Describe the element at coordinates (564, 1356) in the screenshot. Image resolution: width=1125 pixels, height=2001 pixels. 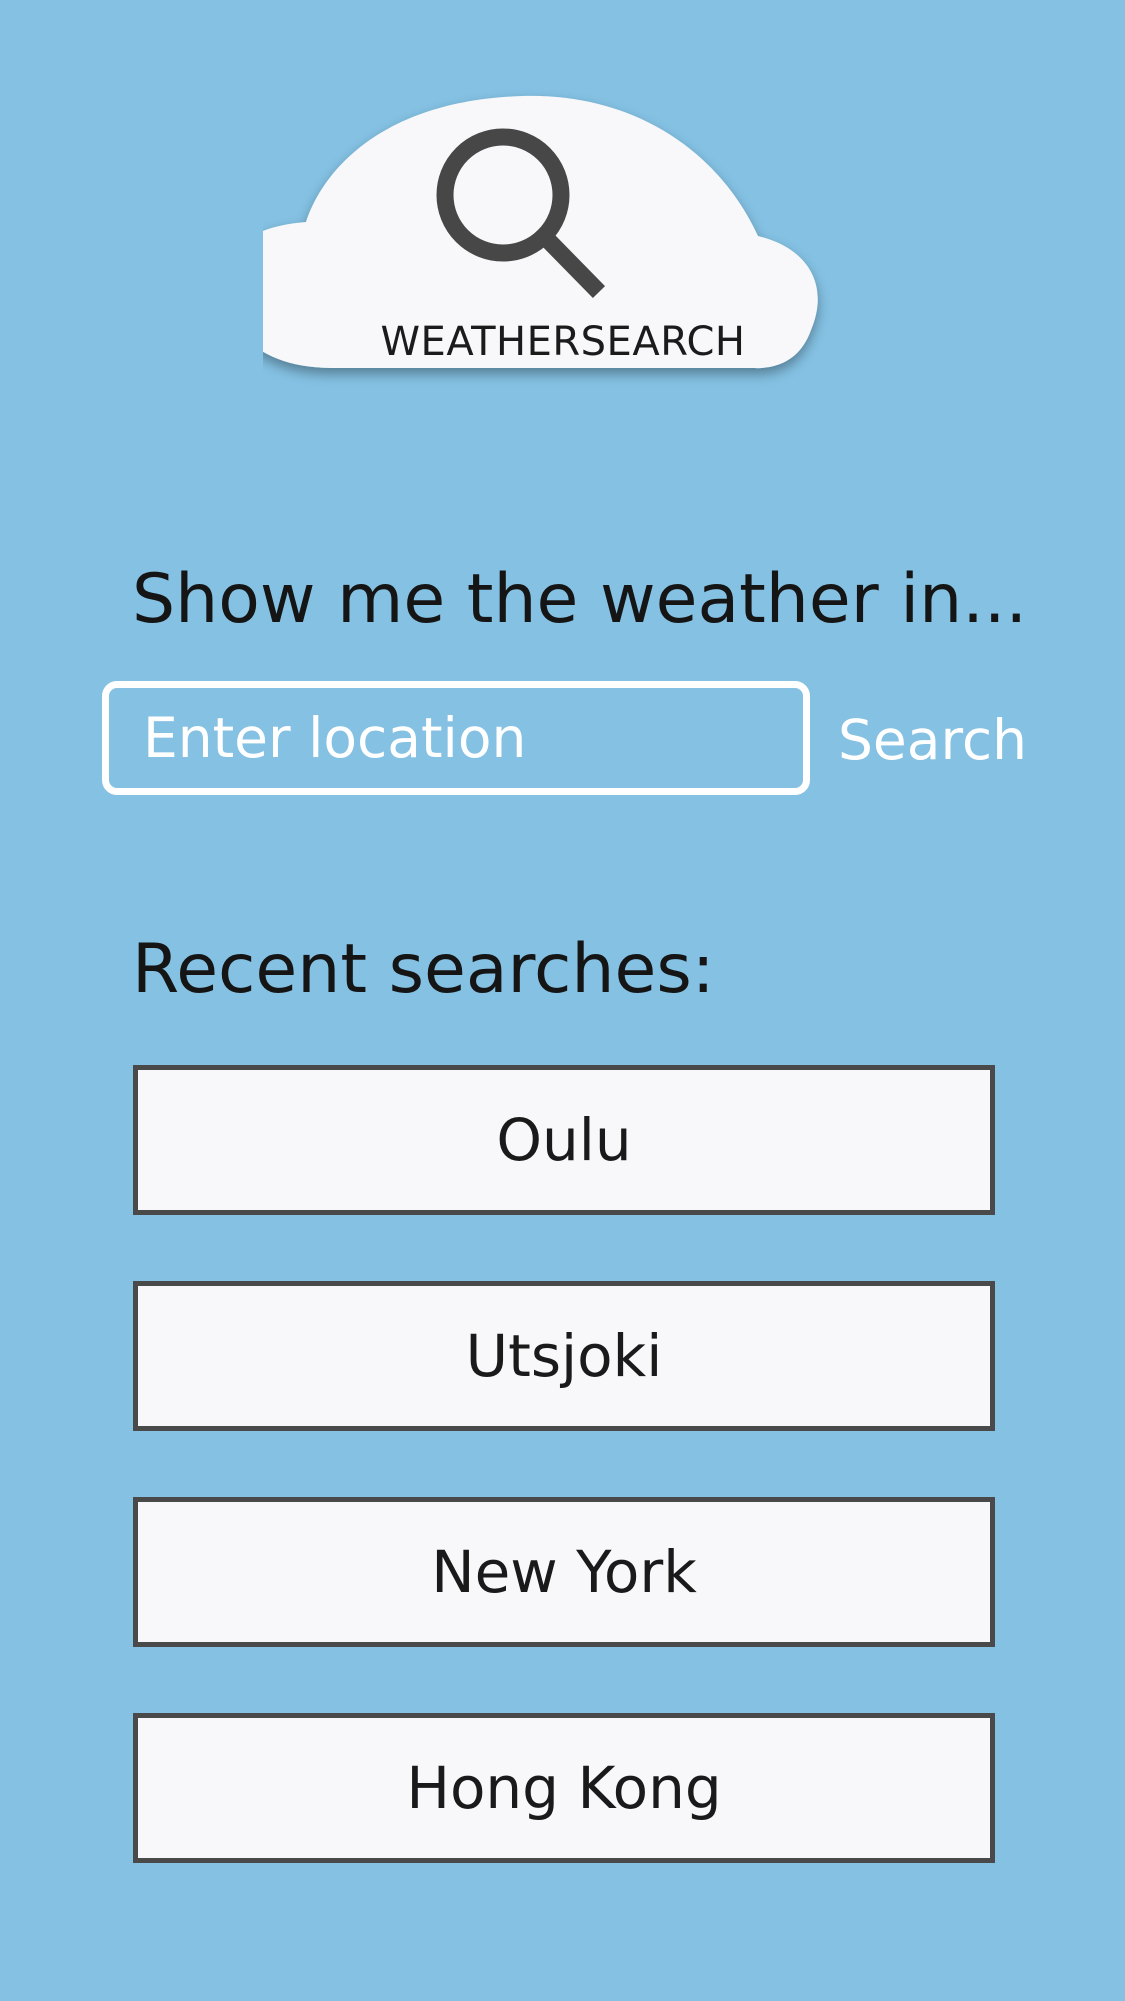
I see `recent-search-utsjoki: Utsjoki` at that location.